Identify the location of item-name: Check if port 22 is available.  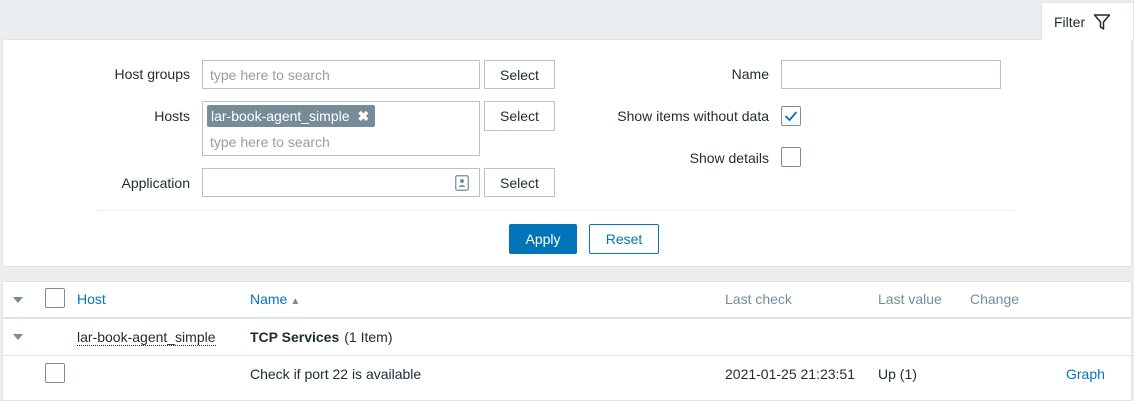
(336, 374).